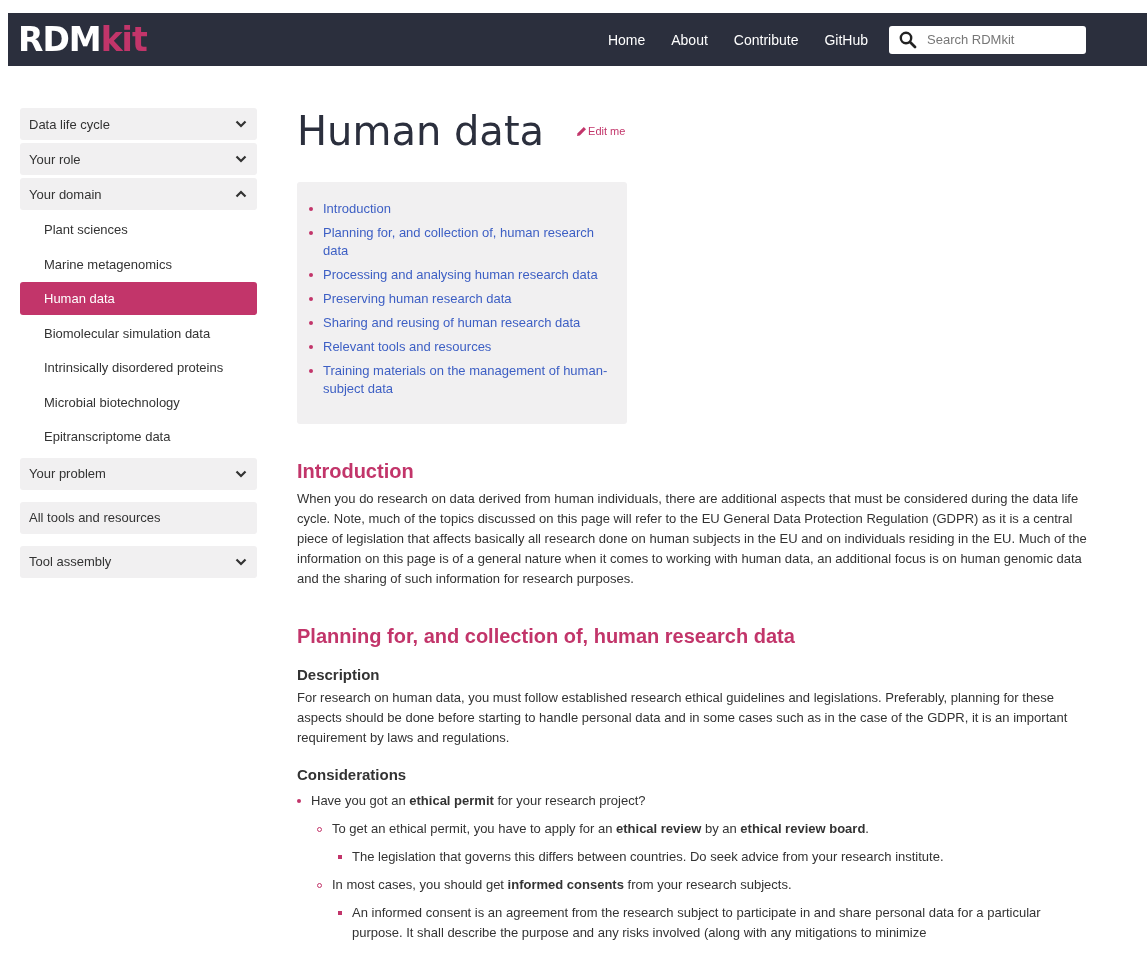 This screenshot has width=1147, height=958. I want to click on sidebar-item: Marine metagenomics, so click(138, 264).